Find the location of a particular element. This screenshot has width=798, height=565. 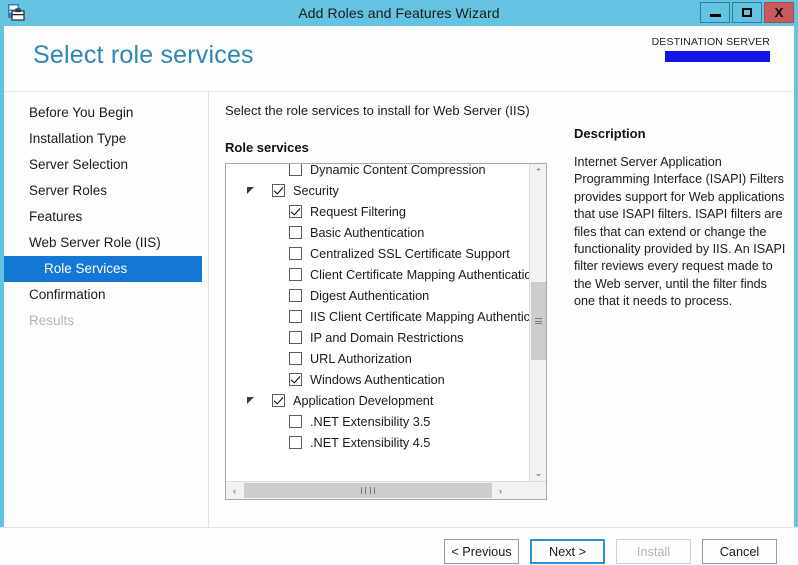

role-service-label: Basic Authentication is located at coordinates (367, 232).